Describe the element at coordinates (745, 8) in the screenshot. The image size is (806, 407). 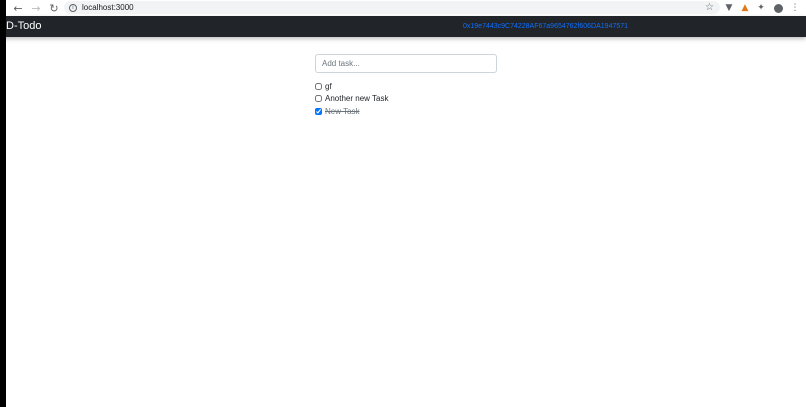
I see `metamask-fox-icon: ▲` at that location.